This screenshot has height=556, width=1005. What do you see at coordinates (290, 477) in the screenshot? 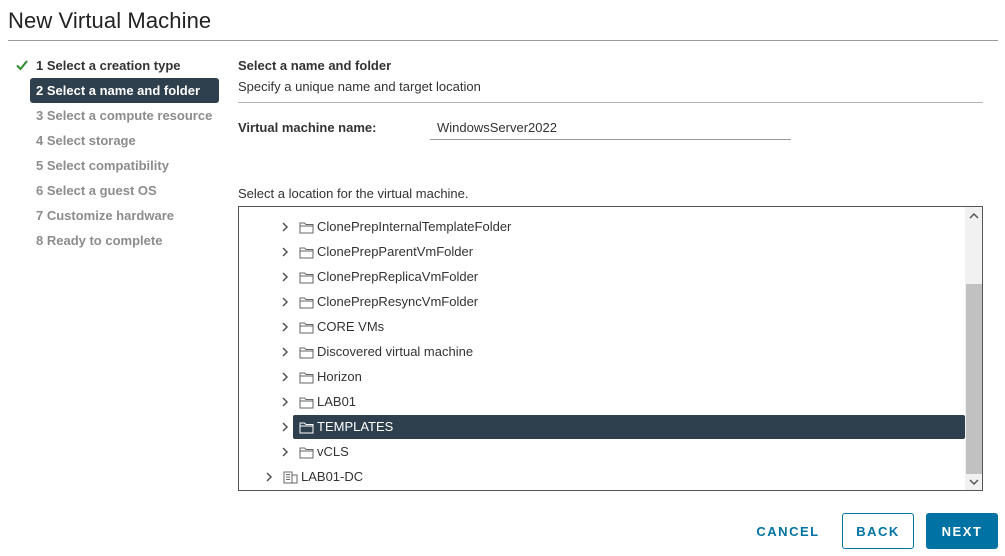
I see `datacenter-icon` at bounding box center [290, 477].